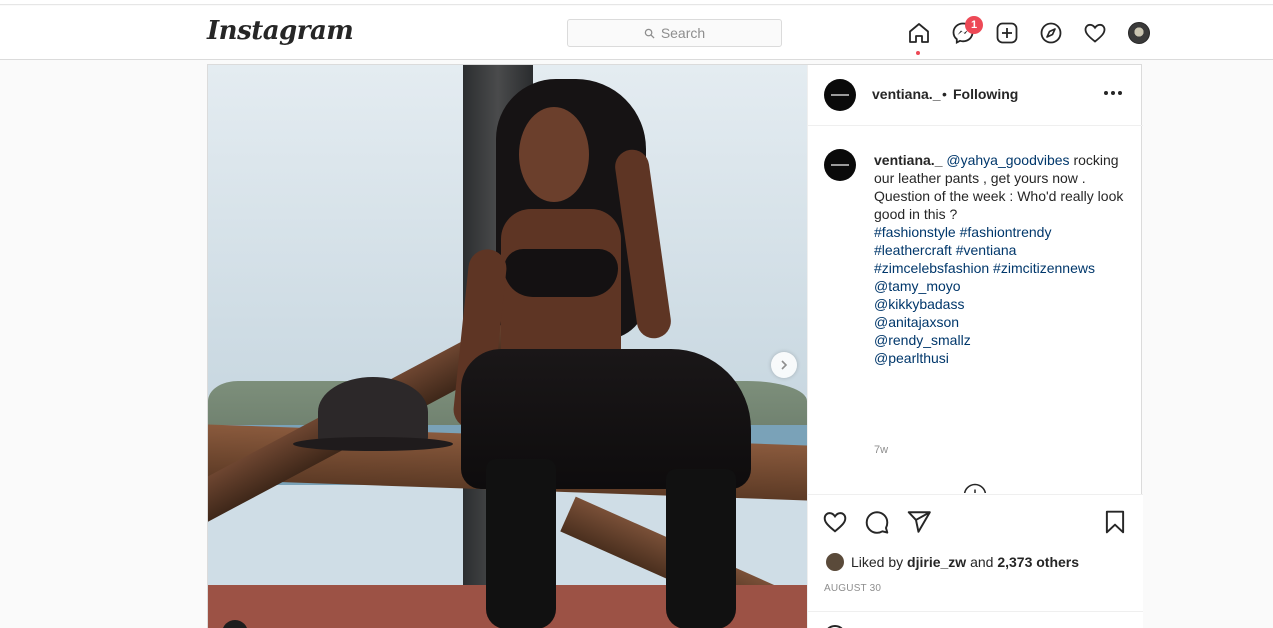 The height and width of the screenshot is (628, 1273). What do you see at coordinates (373, 444) in the screenshot?
I see `photo-hat-brim` at bounding box center [373, 444].